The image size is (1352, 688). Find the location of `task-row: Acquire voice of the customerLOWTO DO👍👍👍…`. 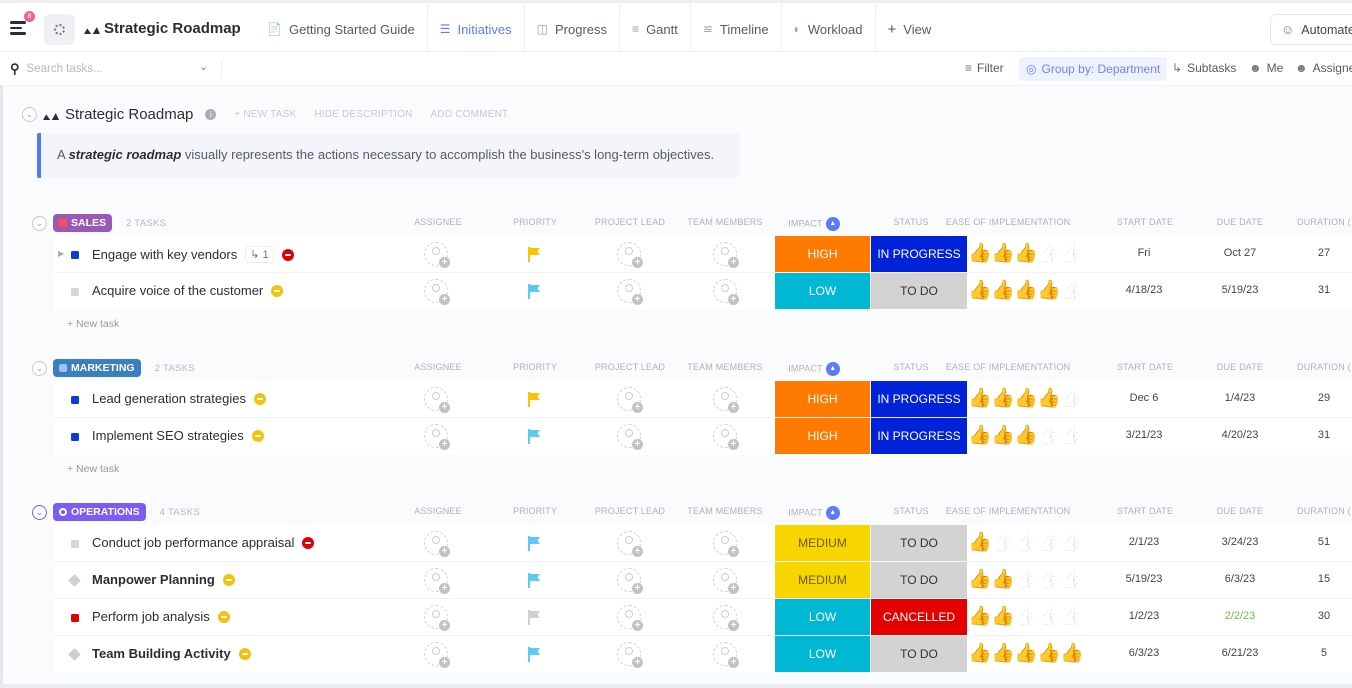

task-row: Acquire voice of the customerLOWTO DO👍👍👍… is located at coordinates (703, 291).